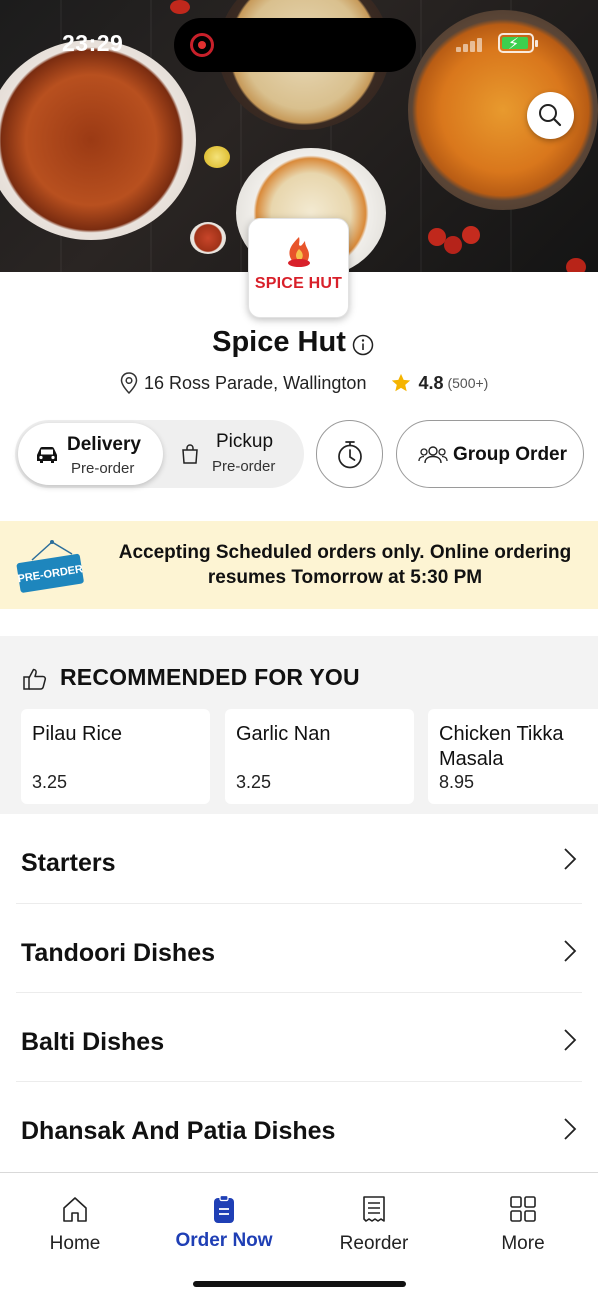  I want to click on category-row-starters: Starters, so click(299, 859).